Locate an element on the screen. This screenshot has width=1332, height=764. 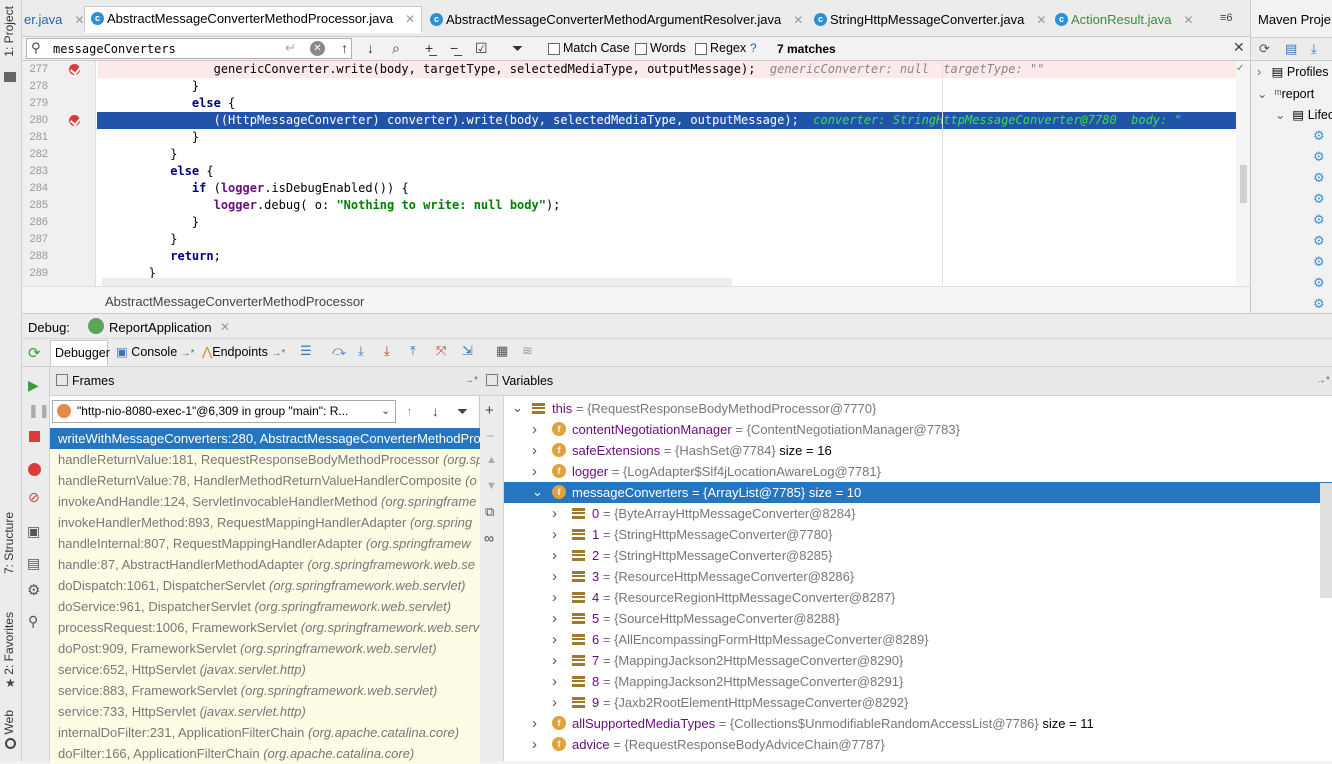
move-down-icon: ▼ is located at coordinates (491, 486).